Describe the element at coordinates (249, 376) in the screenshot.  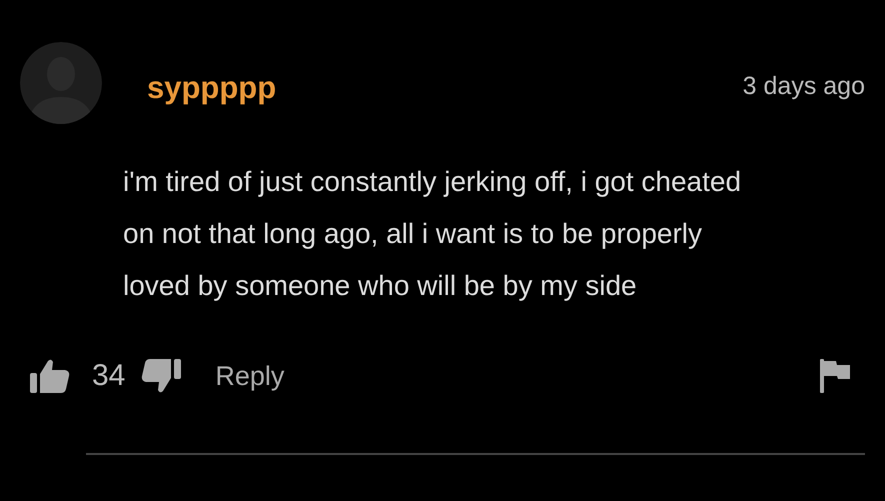
I see `reply-button: Reply` at that location.